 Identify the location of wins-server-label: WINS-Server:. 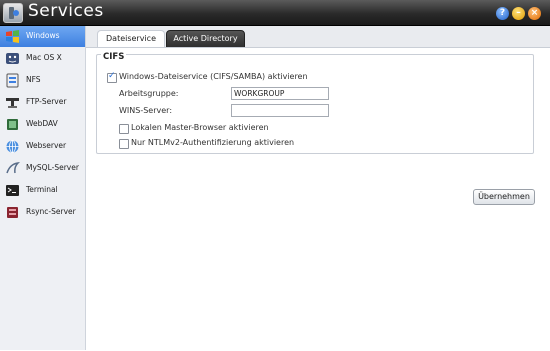
(146, 110).